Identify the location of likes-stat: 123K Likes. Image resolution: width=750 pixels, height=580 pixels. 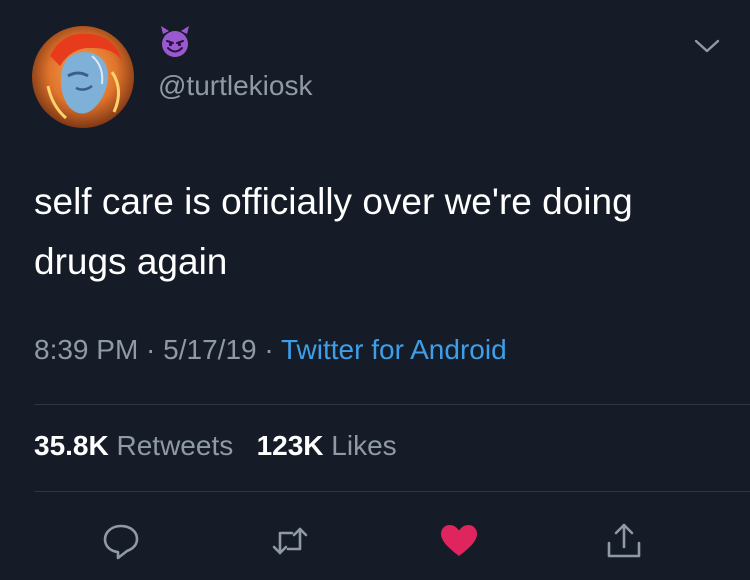
(327, 445).